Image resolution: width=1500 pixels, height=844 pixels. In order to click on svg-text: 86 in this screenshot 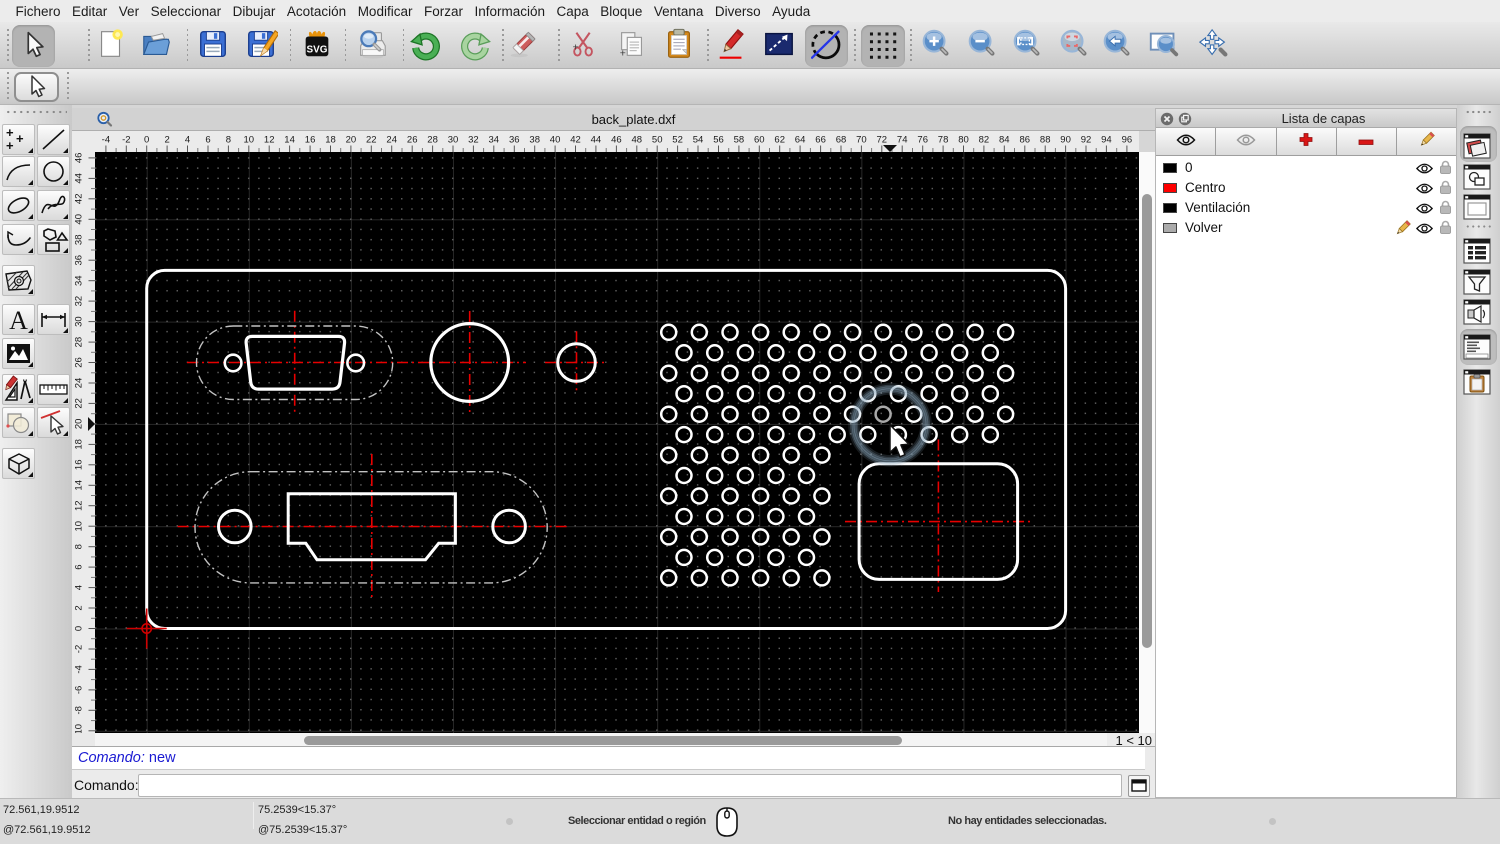, I will do `click(1025, 140)`.